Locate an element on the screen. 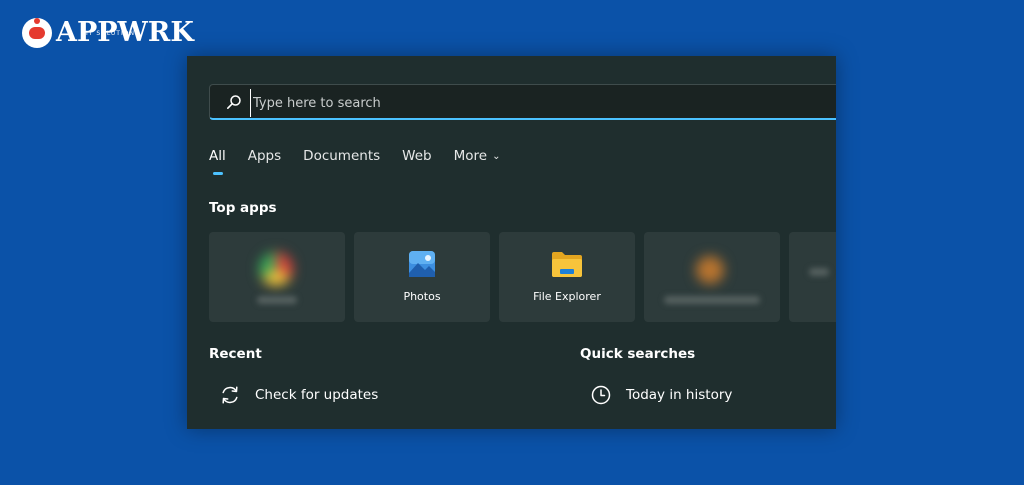 Image resolution: width=1024 pixels, height=485 pixels. folder-icon is located at coordinates (567, 264).